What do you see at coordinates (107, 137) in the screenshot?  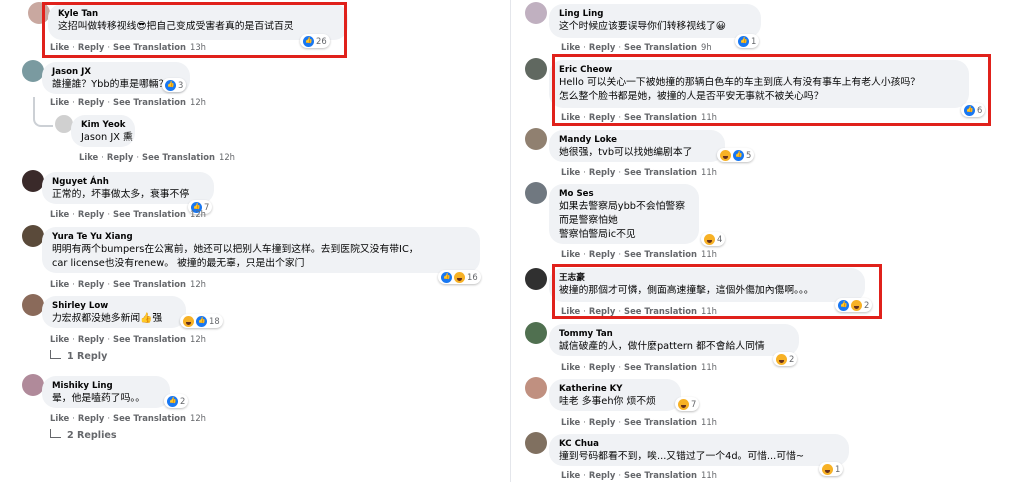 I see `comment-text: Jason JX 熏` at bounding box center [107, 137].